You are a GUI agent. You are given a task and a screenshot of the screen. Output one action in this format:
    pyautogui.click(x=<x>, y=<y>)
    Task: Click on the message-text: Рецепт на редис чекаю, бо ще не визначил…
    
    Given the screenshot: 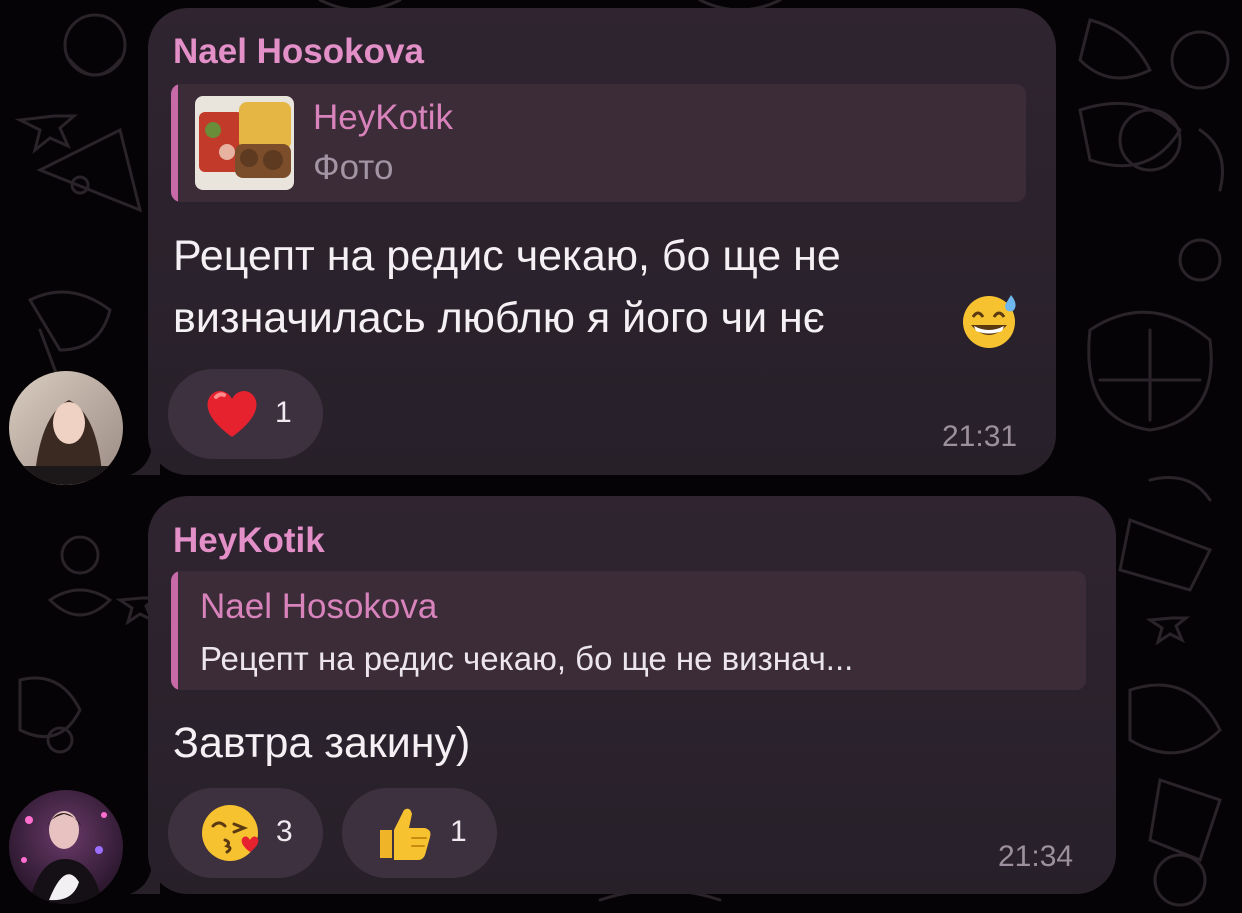 What is the action you would take?
    pyautogui.click(x=594, y=287)
    